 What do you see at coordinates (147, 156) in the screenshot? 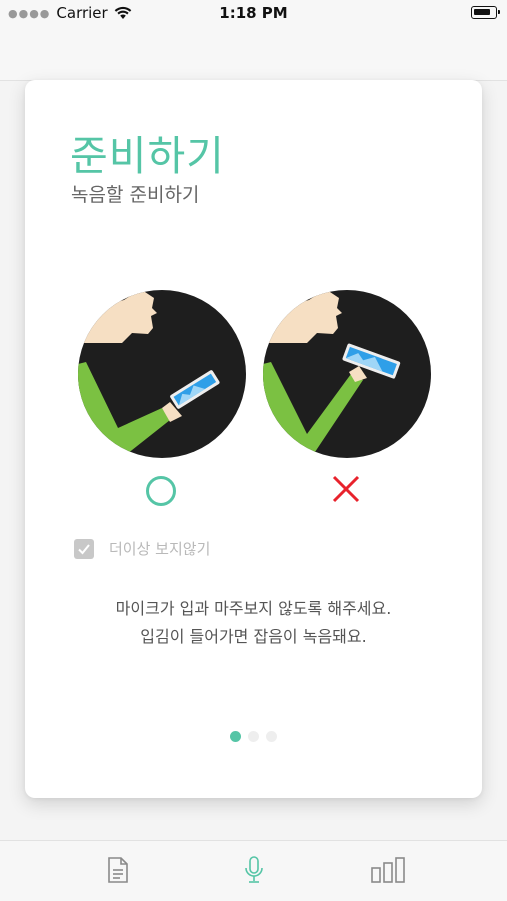
I see `page-title: 준비하기` at bounding box center [147, 156].